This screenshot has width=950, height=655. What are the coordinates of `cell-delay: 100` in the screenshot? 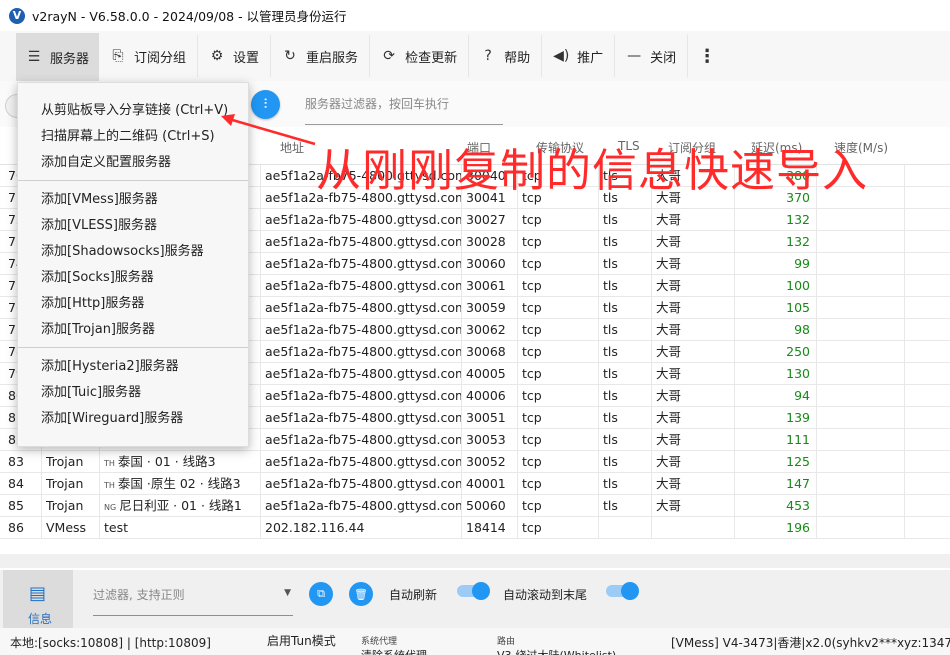 It's located at (776, 286).